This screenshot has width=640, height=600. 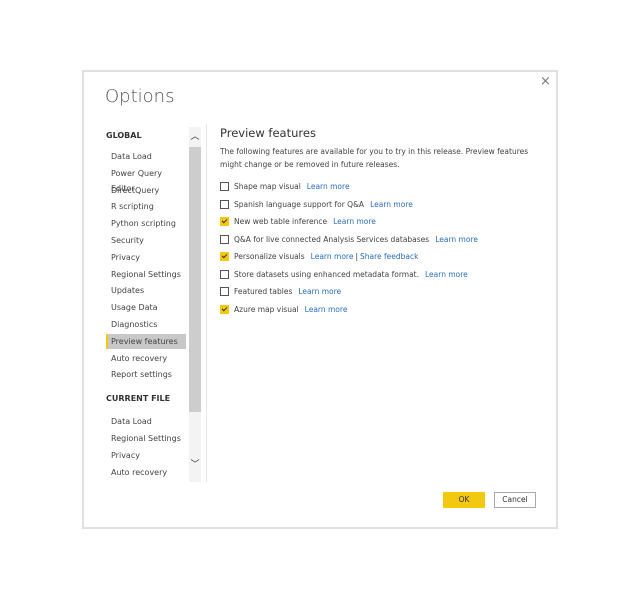 What do you see at coordinates (146, 179) in the screenshot?
I see `sidebar-item: Power Query Editor` at bounding box center [146, 179].